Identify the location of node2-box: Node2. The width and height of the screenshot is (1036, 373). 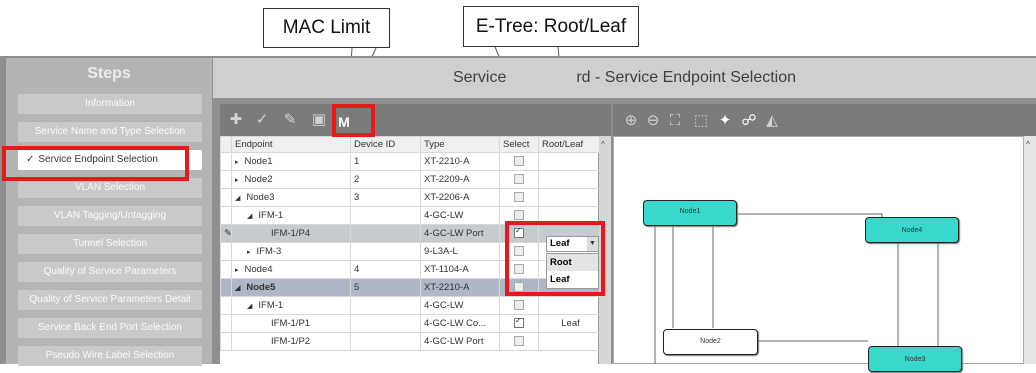
(710, 342).